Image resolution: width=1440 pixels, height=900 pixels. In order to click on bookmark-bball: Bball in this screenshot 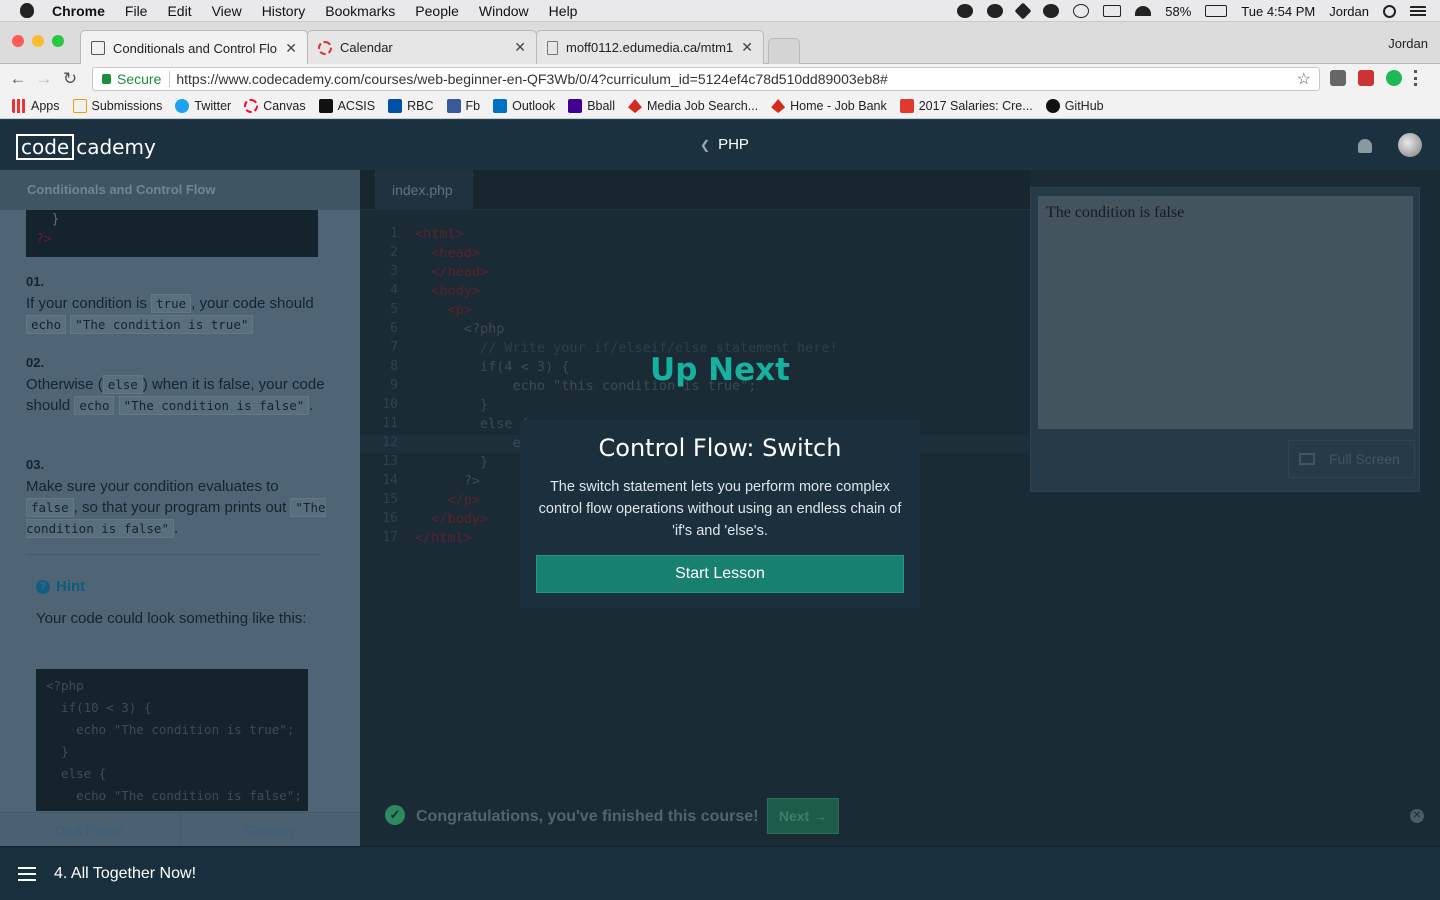, I will do `click(591, 106)`.